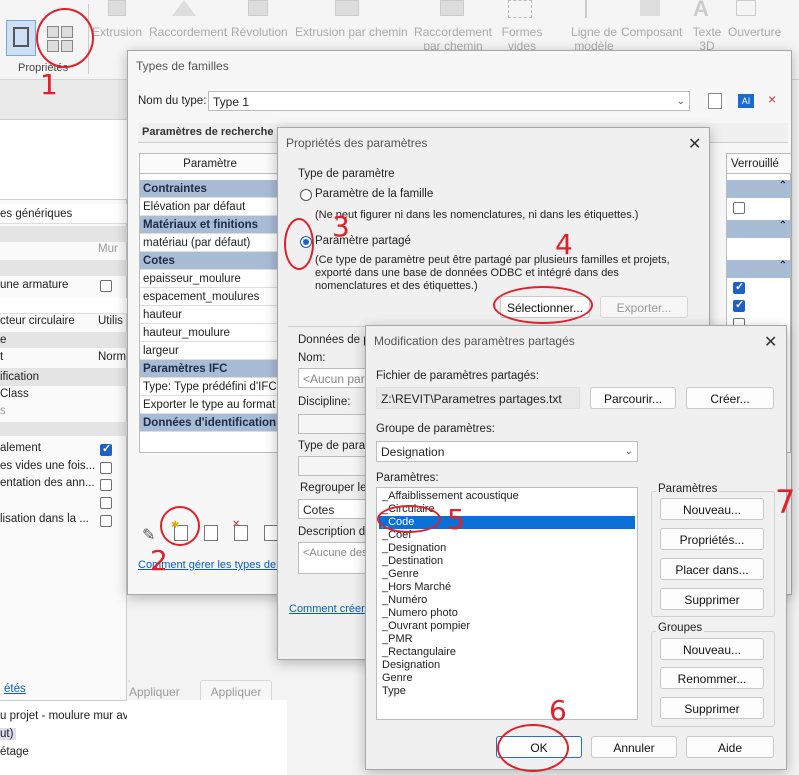  I want to click on param-list-item: _Ouvrant pompier, so click(507, 626).